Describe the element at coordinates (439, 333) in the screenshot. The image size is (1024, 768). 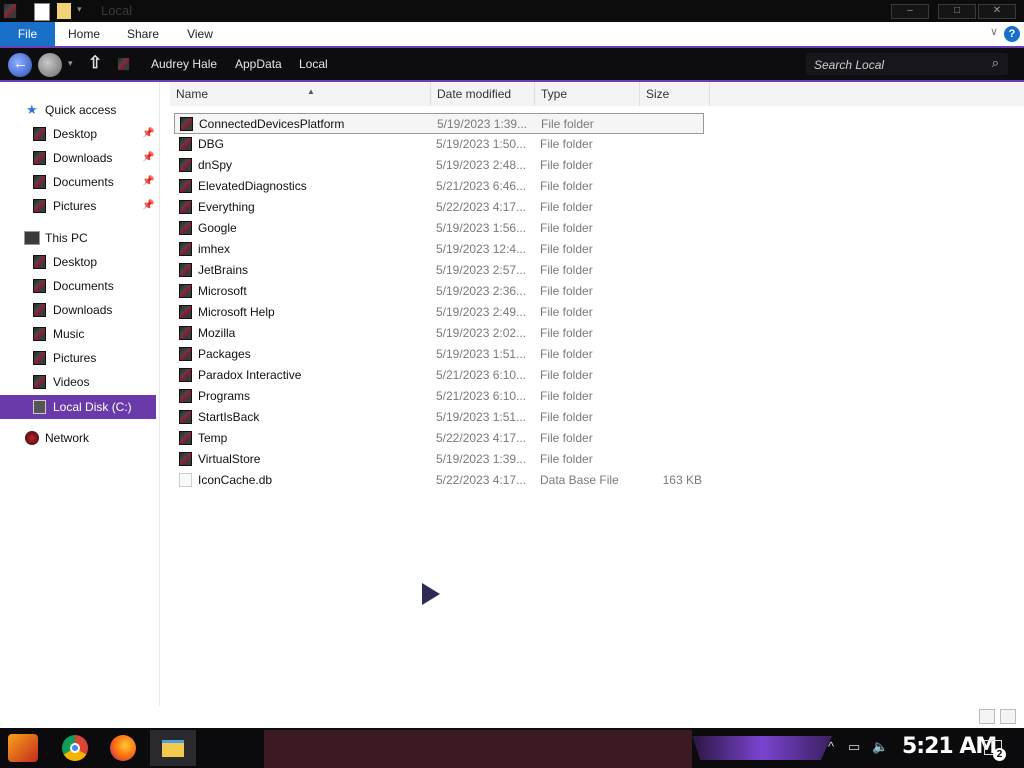
I see `file-row: Mozilla 5/19/2023 2:02... File folder` at that location.